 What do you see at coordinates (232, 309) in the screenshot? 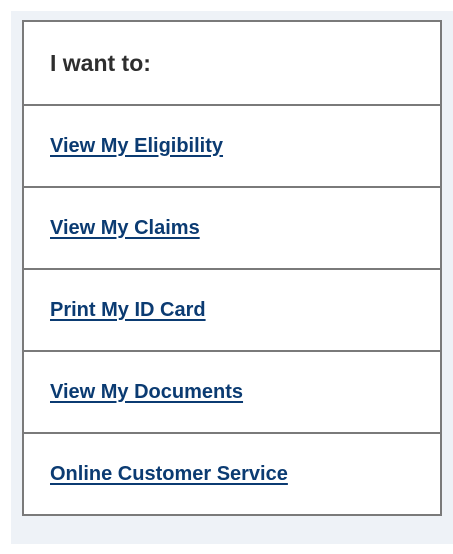
I see `menu-item-id-card: Print My ID Card` at bounding box center [232, 309].